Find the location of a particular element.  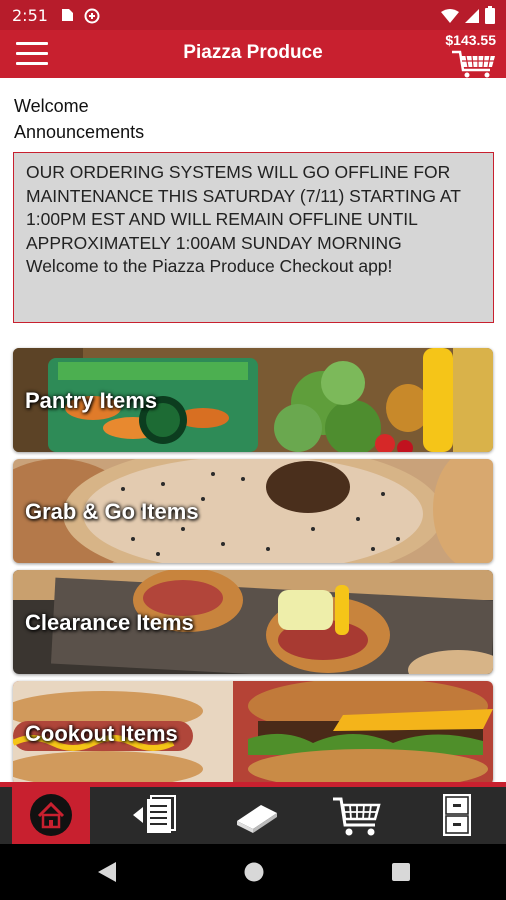

home-circle-icon is located at coordinates (254, 872).